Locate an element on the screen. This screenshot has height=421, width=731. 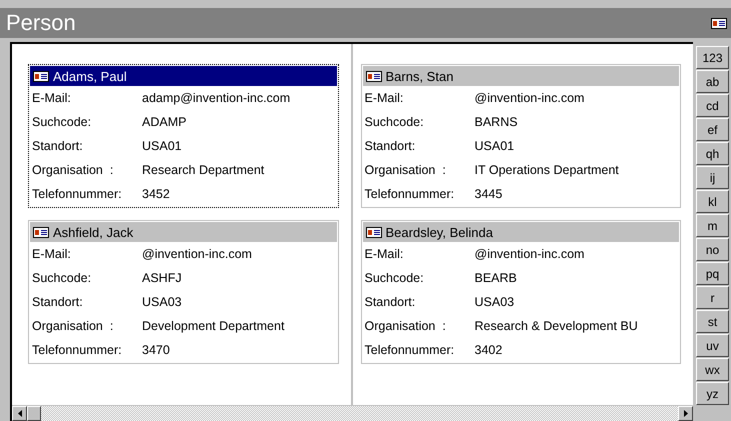
contact-name: Ashfield, Jack is located at coordinates (93, 232).